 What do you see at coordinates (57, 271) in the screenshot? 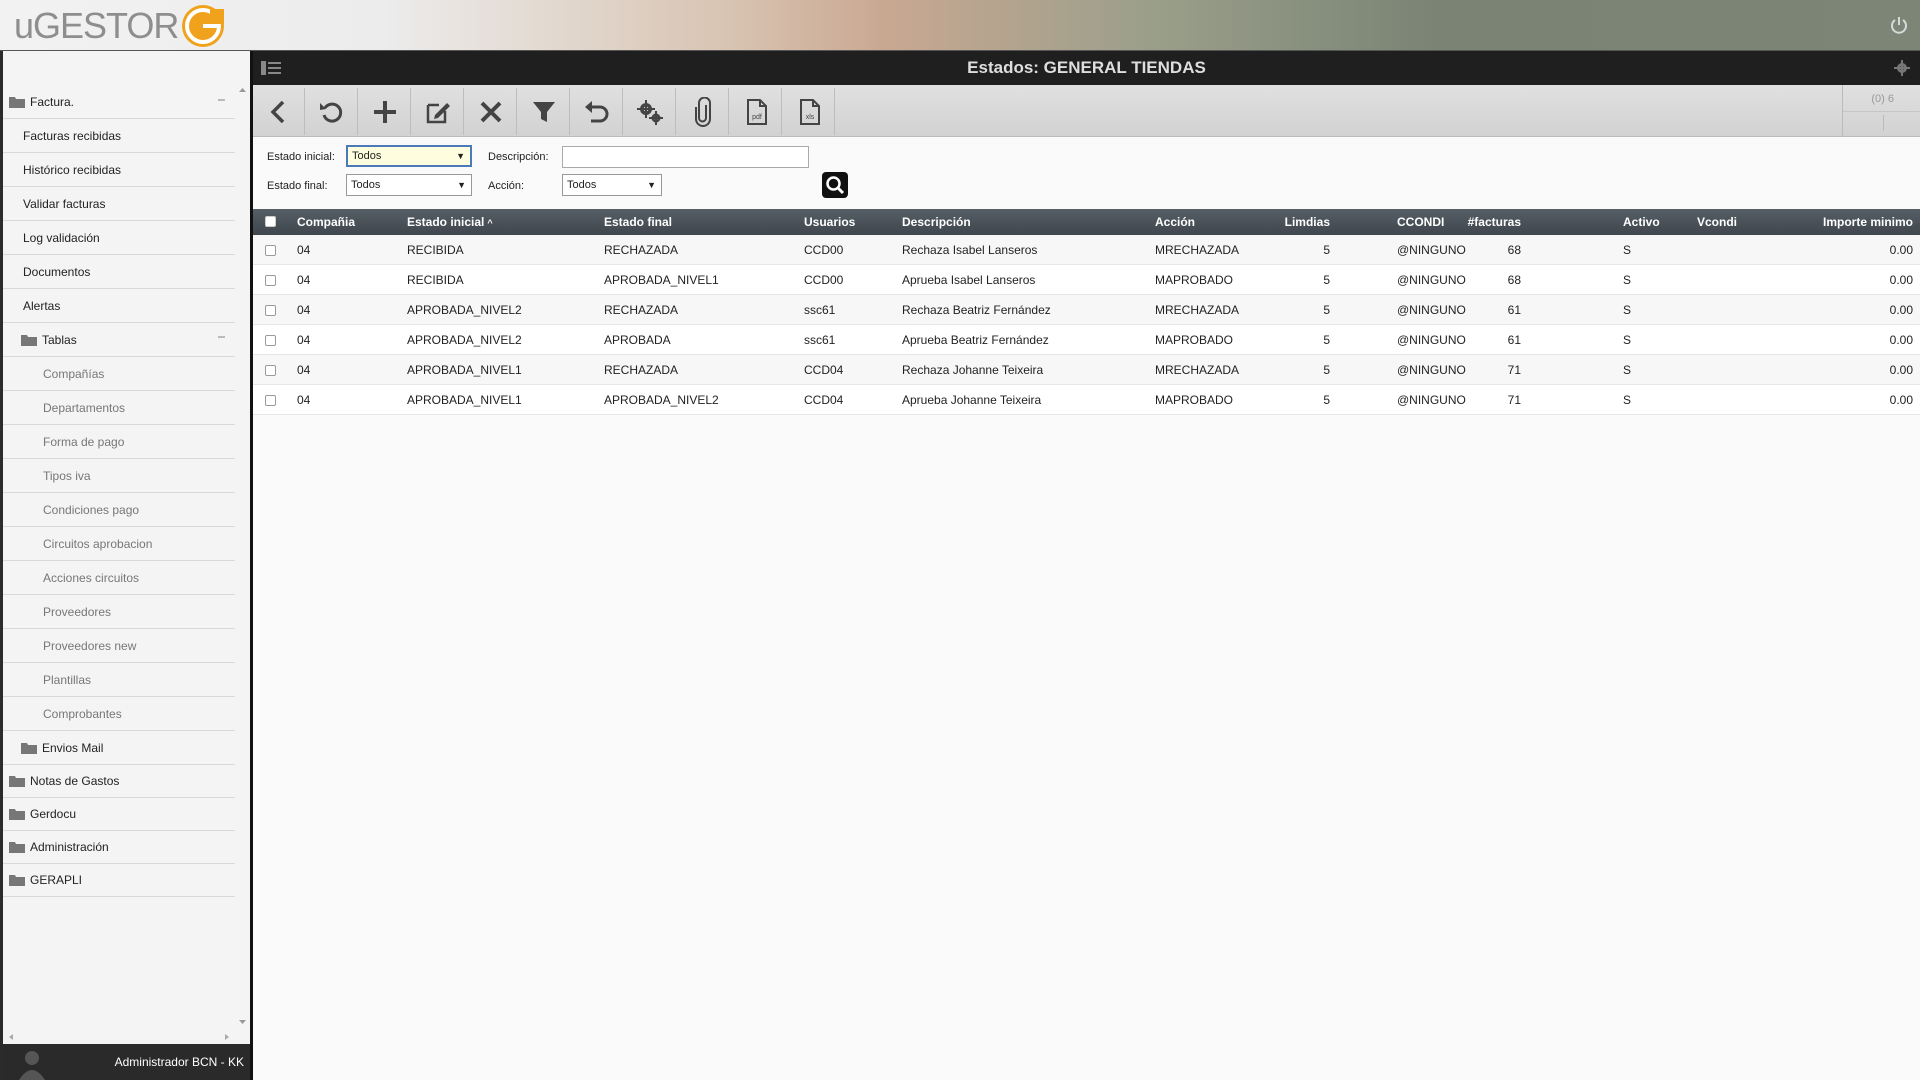
I see `sidebar-item-label: Documentos` at bounding box center [57, 271].